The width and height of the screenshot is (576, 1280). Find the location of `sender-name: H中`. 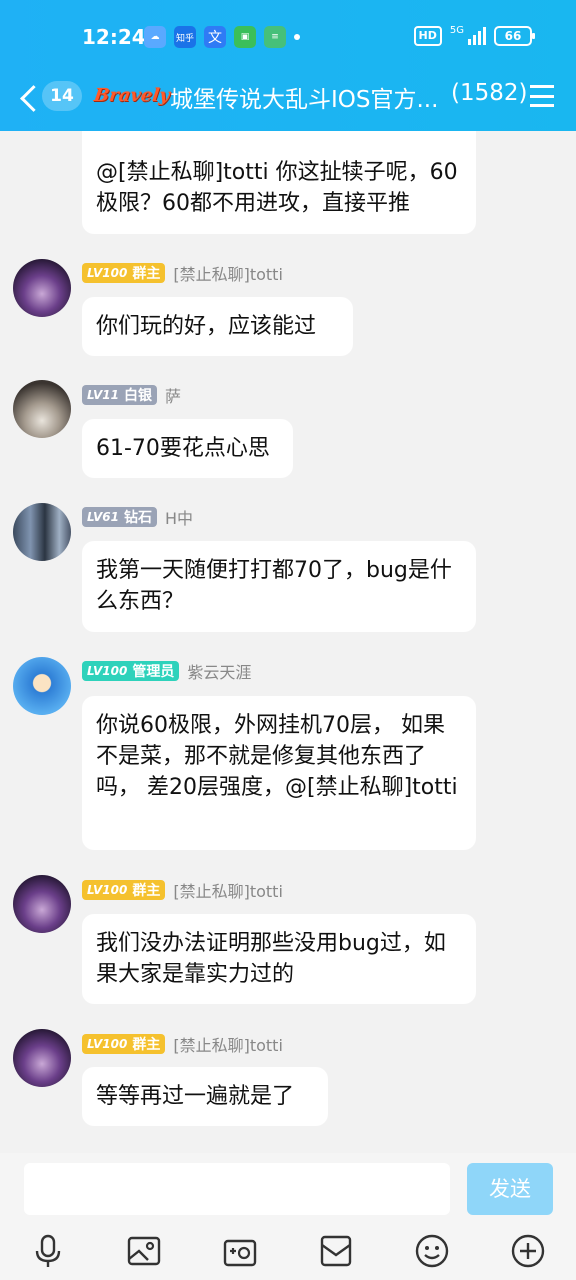

sender-name: H中 is located at coordinates (179, 517).